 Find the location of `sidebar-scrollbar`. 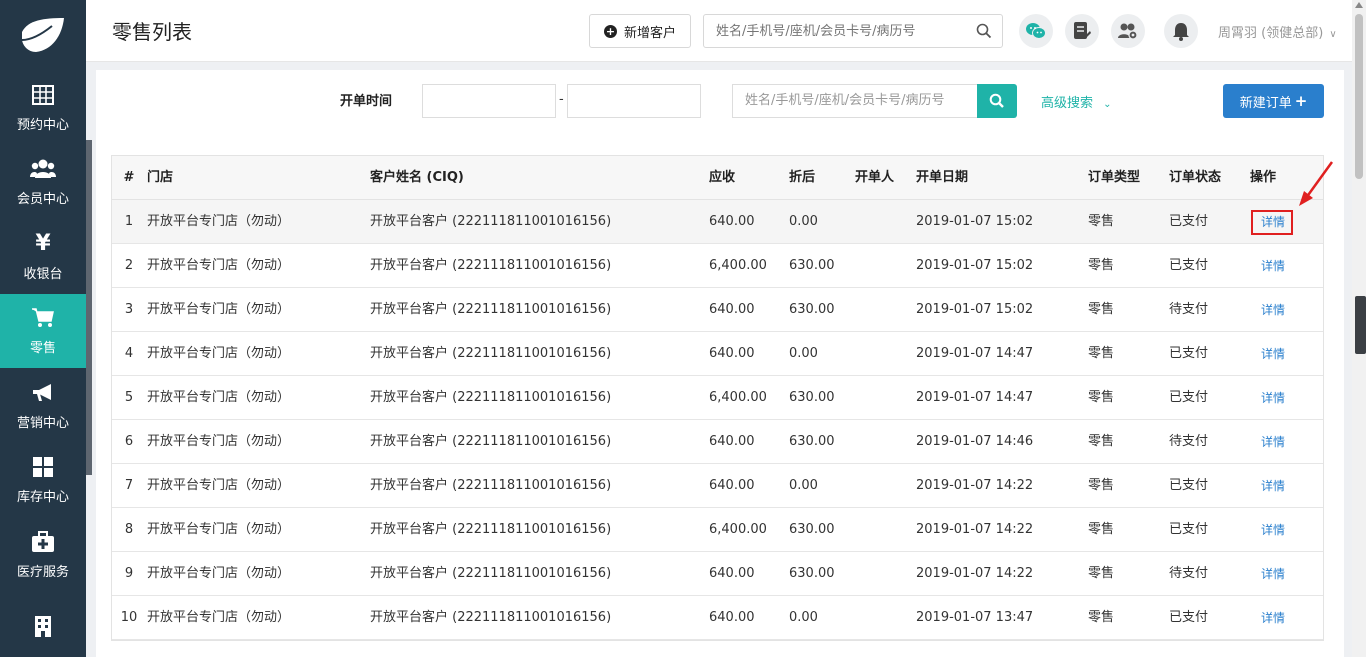

sidebar-scrollbar is located at coordinates (89, 307).